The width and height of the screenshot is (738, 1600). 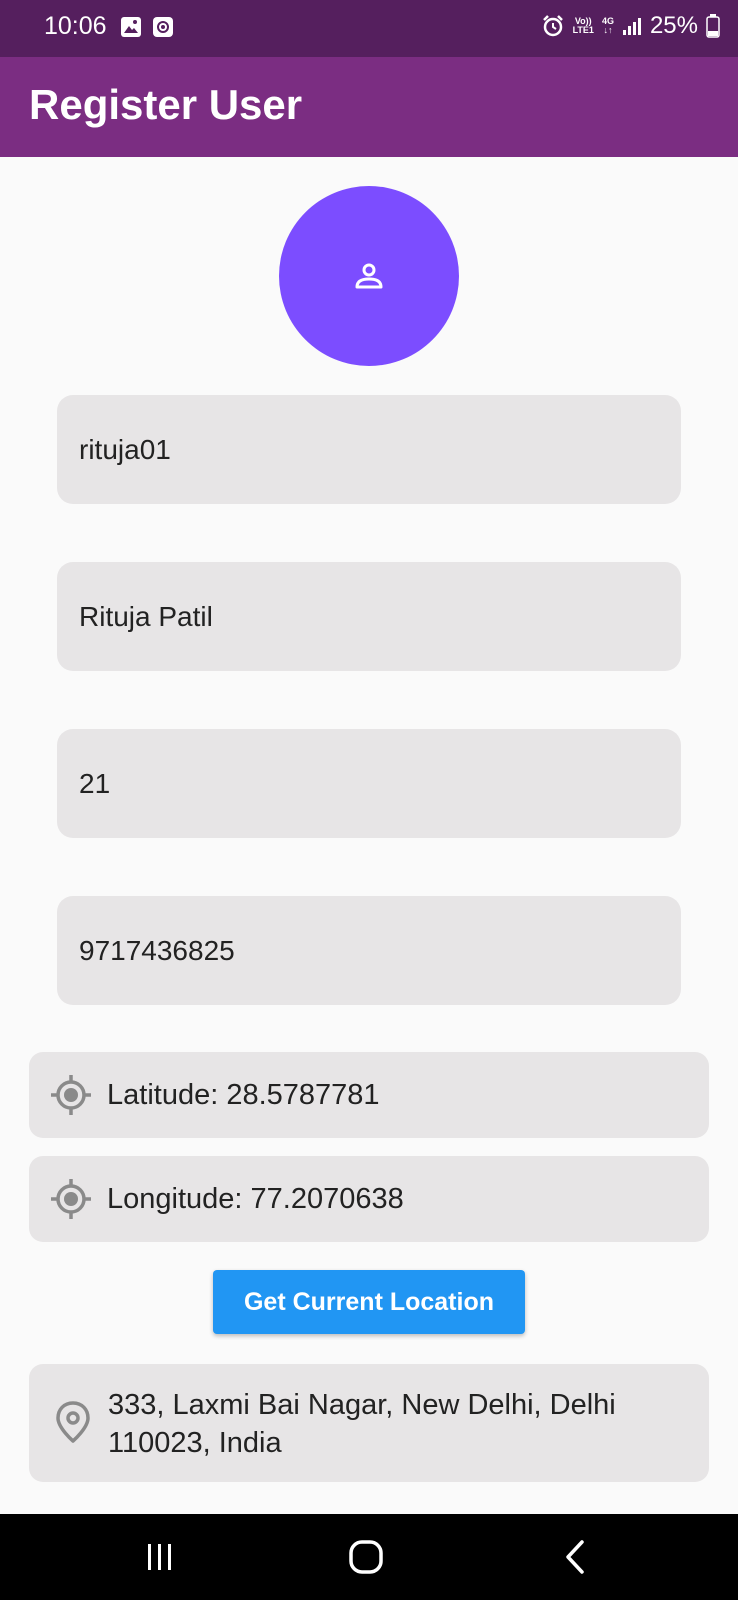 I want to click on screen-record-icon, so click(x=163, y=27).